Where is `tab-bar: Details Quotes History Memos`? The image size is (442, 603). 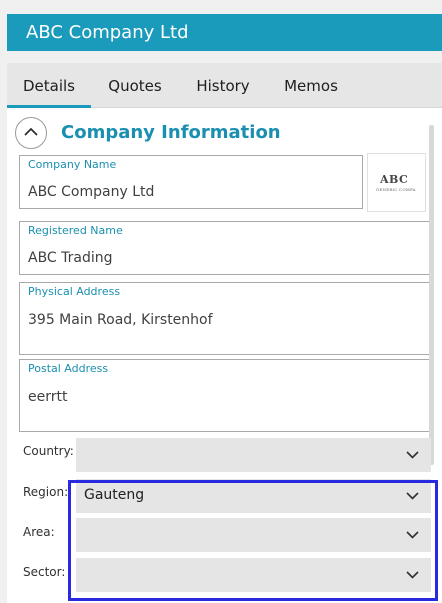
tab-bar: Details Quotes History Memos is located at coordinates (224, 85).